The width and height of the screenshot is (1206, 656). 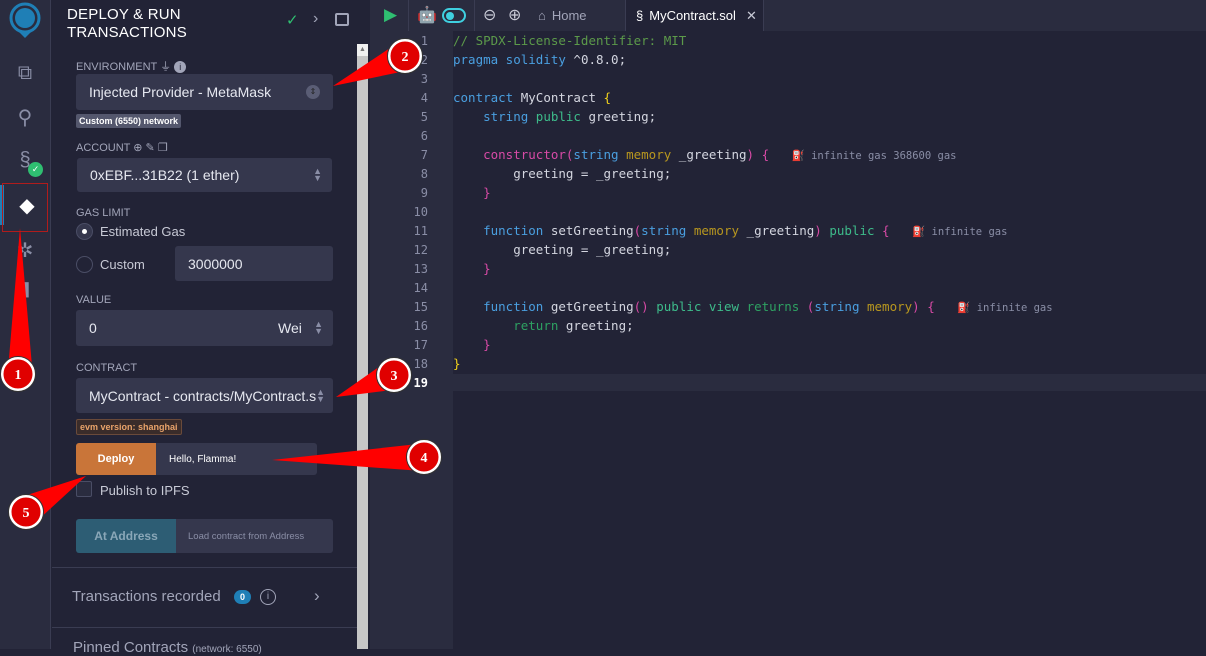 What do you see at coordinates (394, 376) in the screenshot?
I see `annotation-number: 3` at bounding box center [394, 376].